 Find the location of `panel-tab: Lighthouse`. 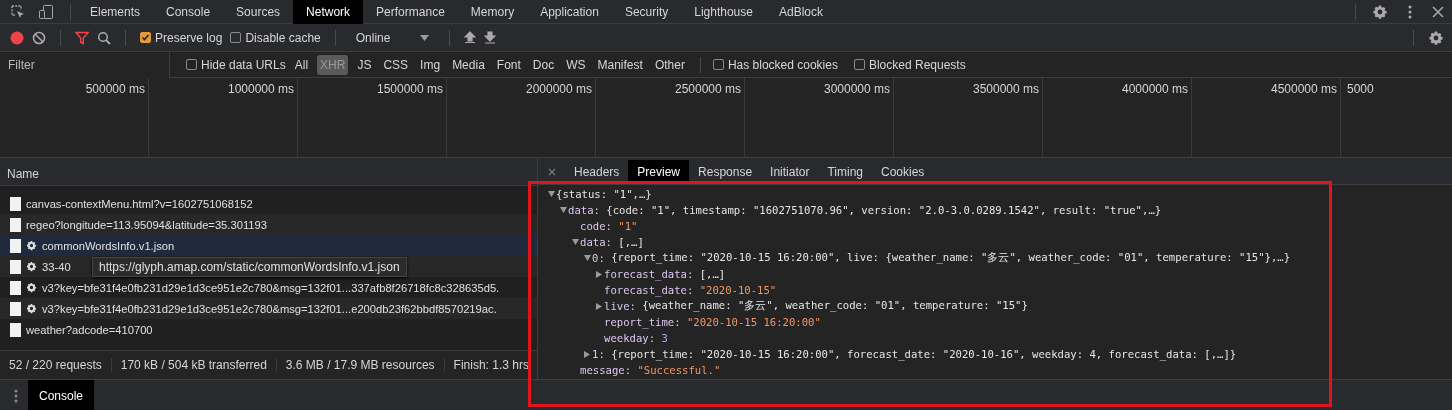

panel-tab: Lighthouse is located at coordinates (723, 12).